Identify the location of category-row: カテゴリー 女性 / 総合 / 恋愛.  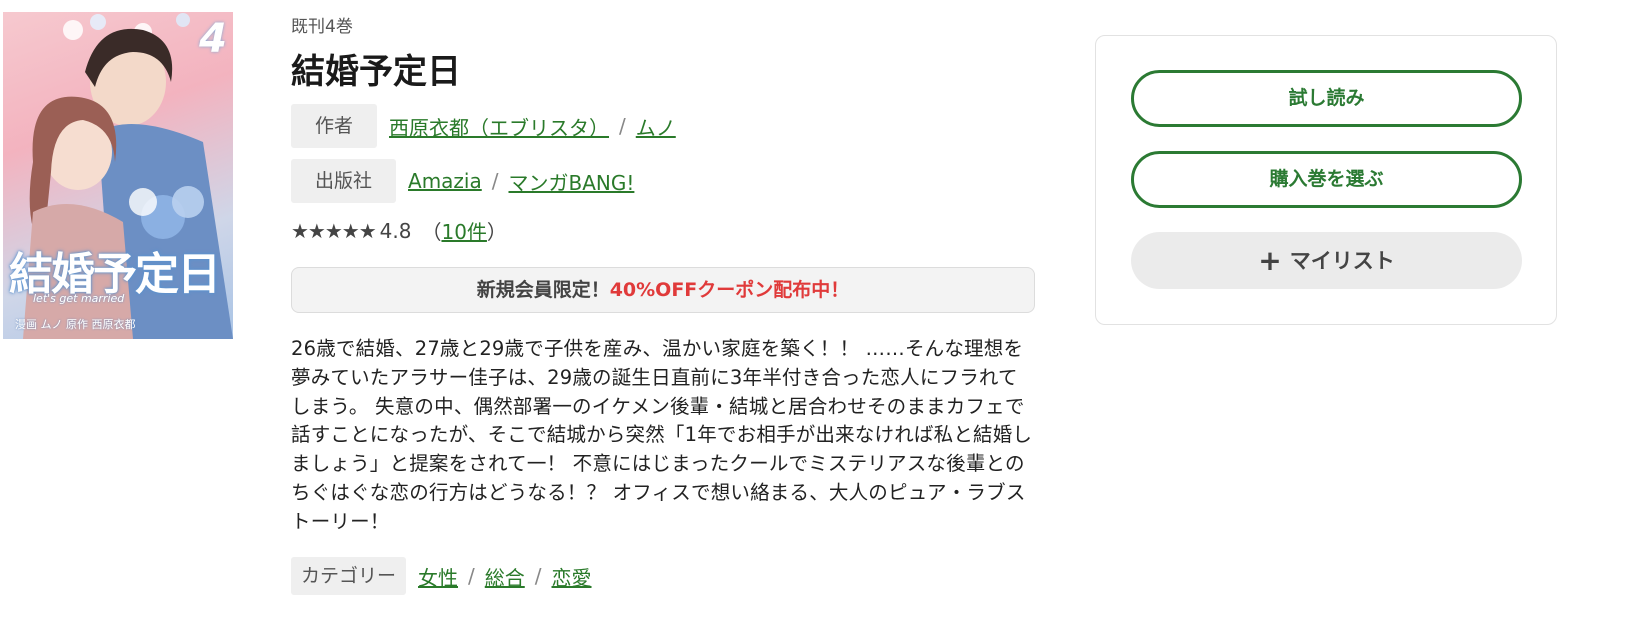
(441, 576).